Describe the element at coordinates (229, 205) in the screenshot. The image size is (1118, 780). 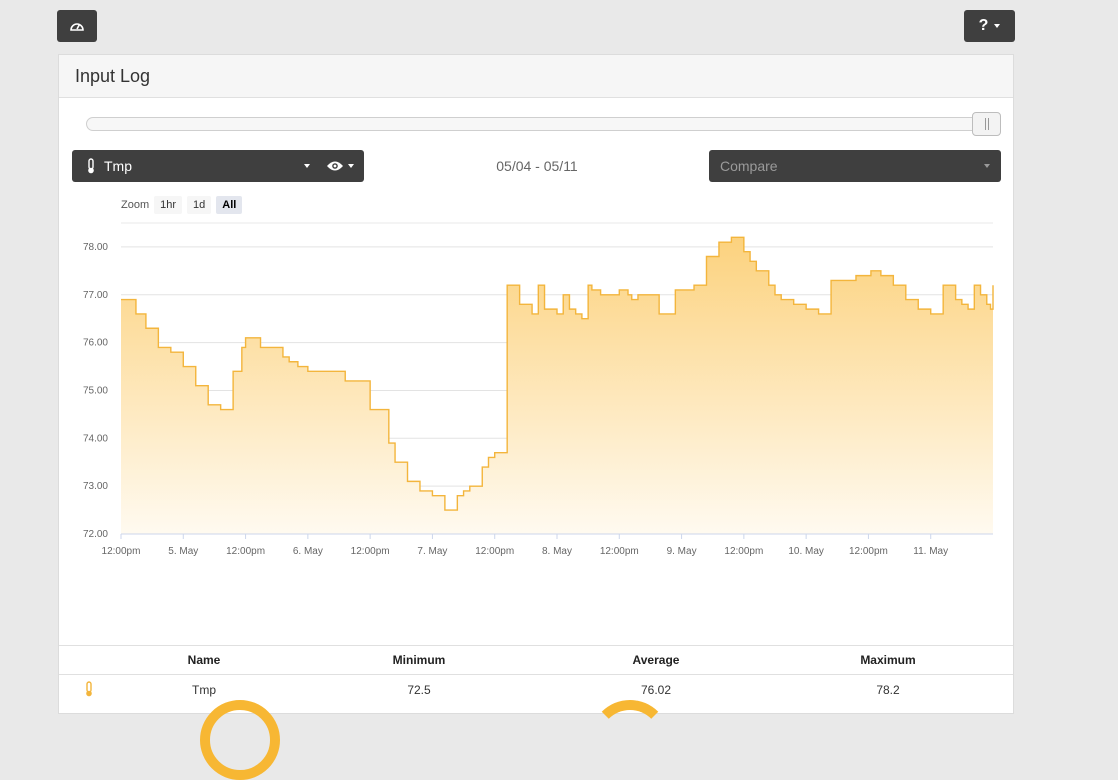
I see `zoom-all-button: All` at that location.